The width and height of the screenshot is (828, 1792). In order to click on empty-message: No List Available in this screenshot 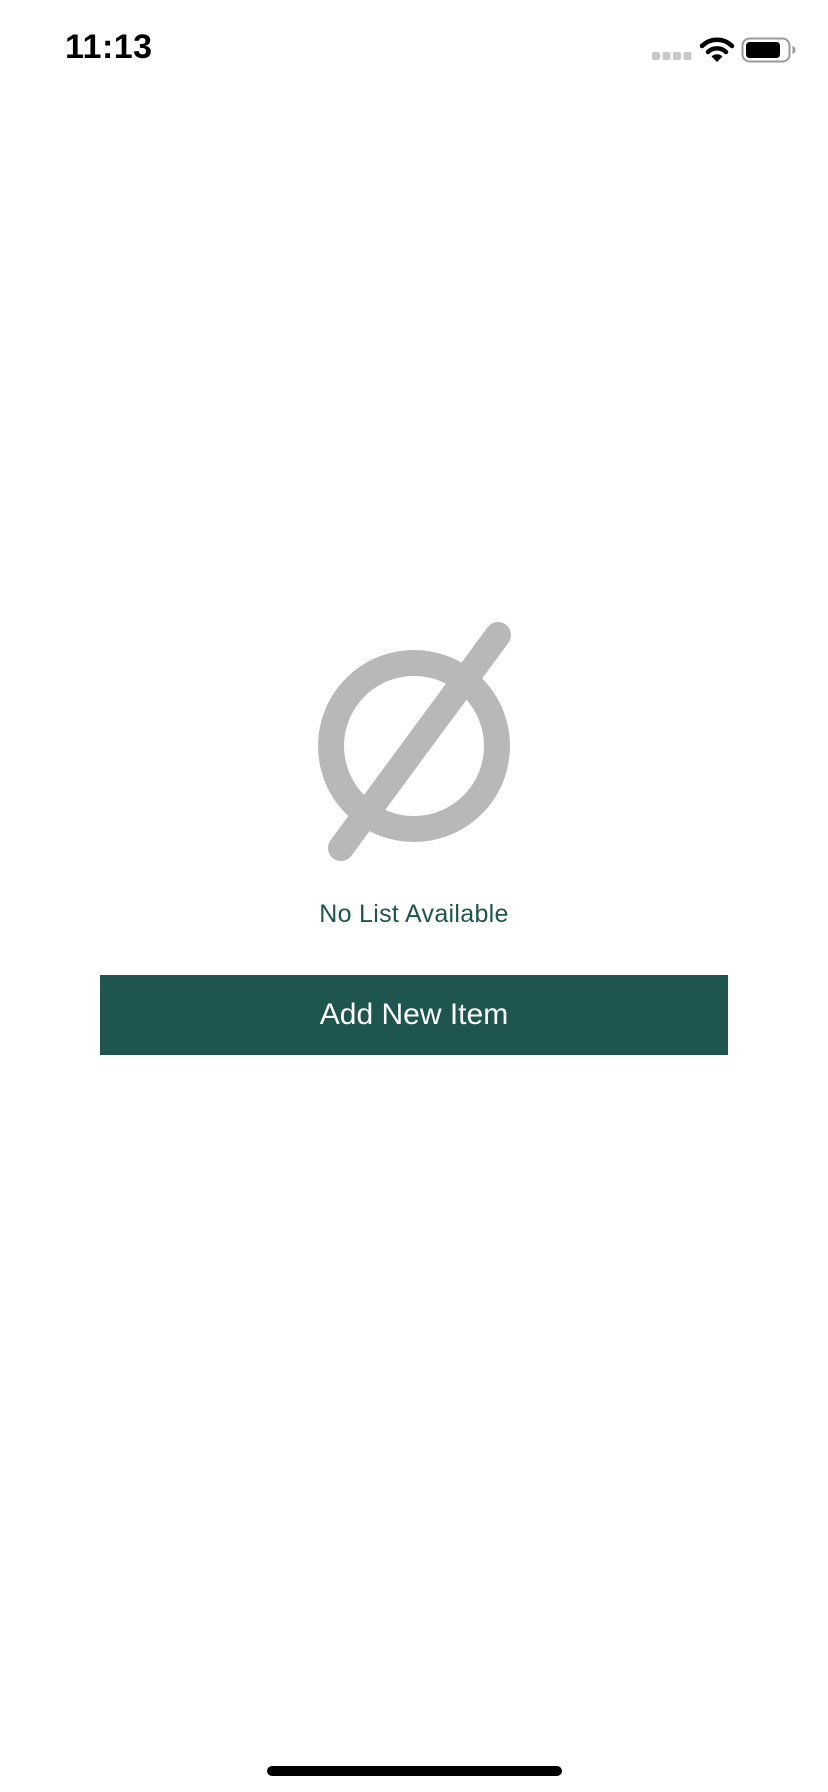, I will do `click(414, 914)`.